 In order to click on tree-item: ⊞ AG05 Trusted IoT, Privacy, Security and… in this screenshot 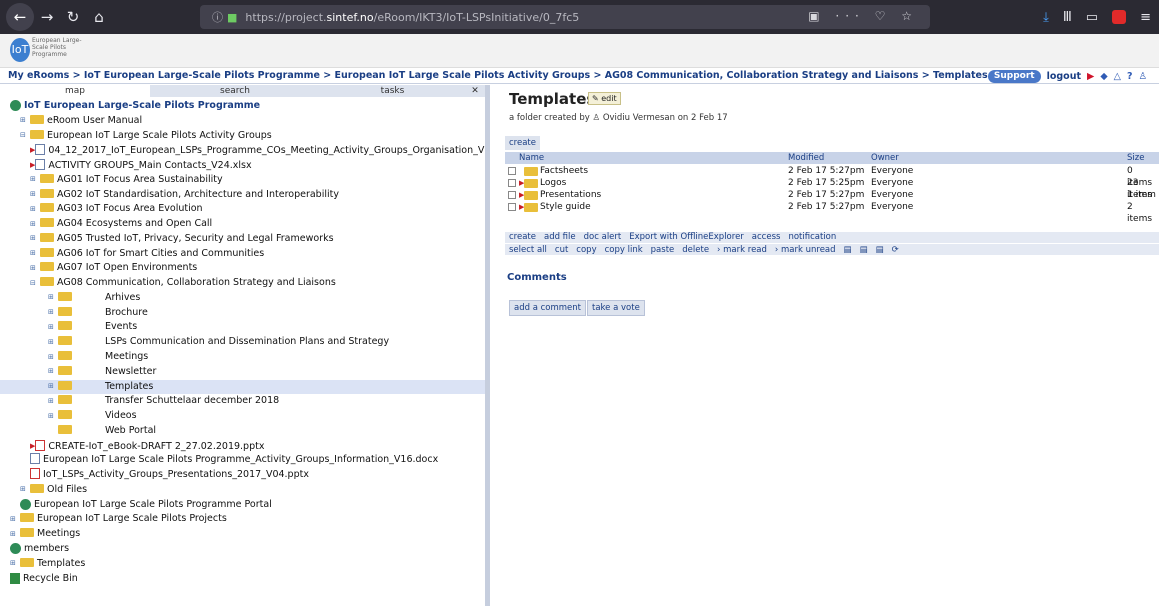, I will do `click(242, 239)`.